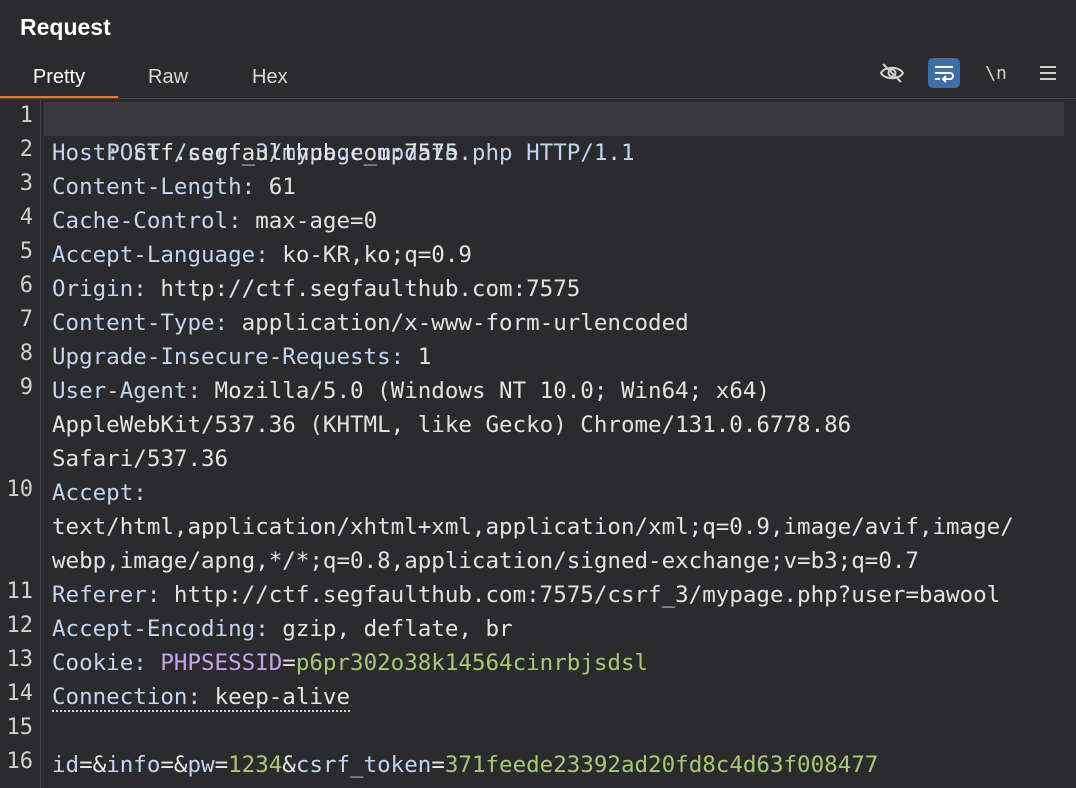 This screenshot has width=1076, height=788. What do you see at coordinates (65, 27) in the screenshot?
I see `panel-title: Request` at bounding box center [65, 27].